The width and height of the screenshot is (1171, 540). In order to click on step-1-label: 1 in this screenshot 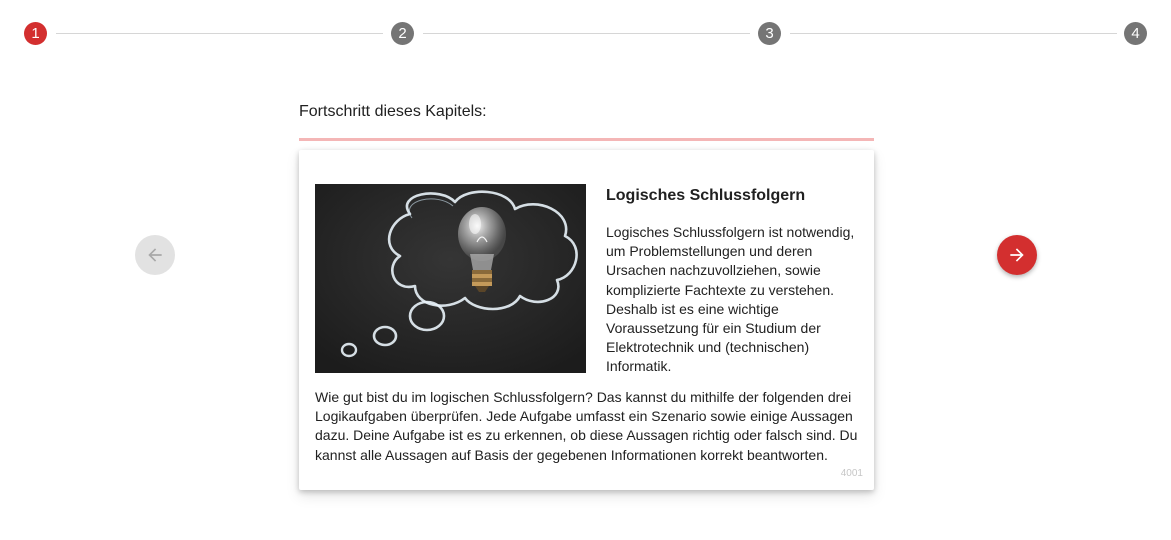, I will do `click(35, 33)`.